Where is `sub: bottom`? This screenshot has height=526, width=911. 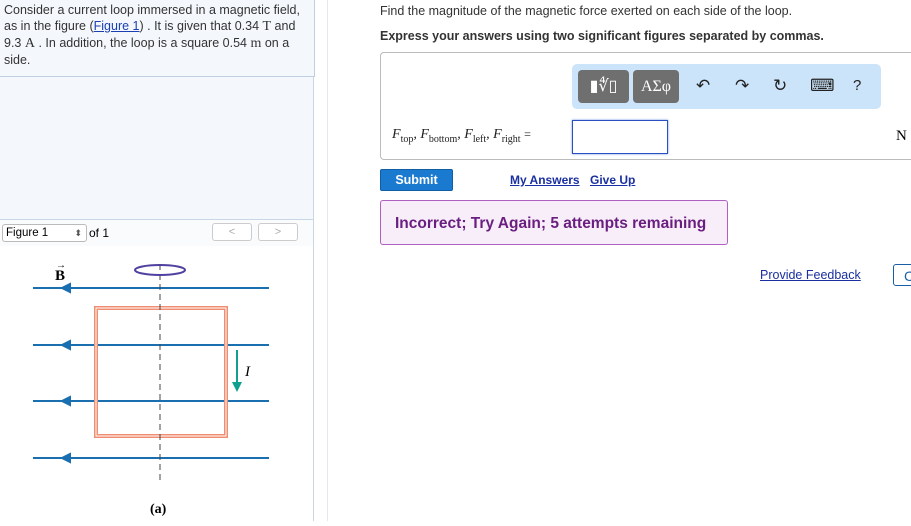 sub: bottom is located at coordinates (443, 139).